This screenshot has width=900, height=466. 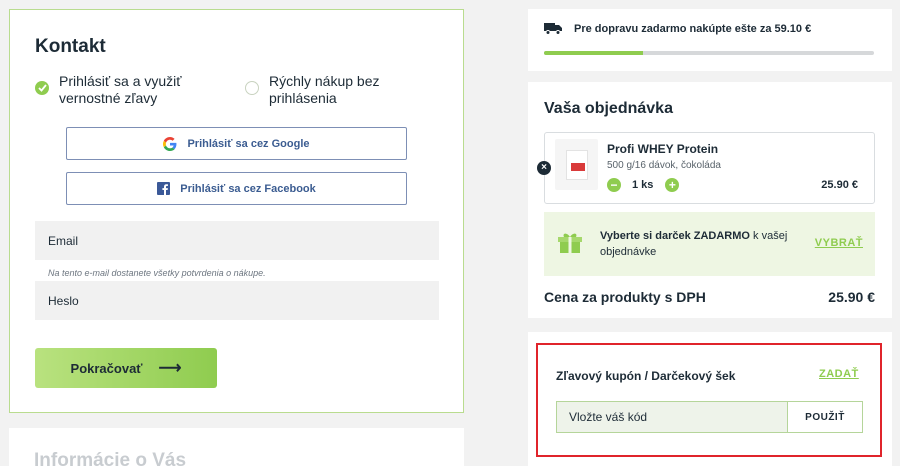 I want to click on quantity-value: 1 ks, so click(x=643, y=185).